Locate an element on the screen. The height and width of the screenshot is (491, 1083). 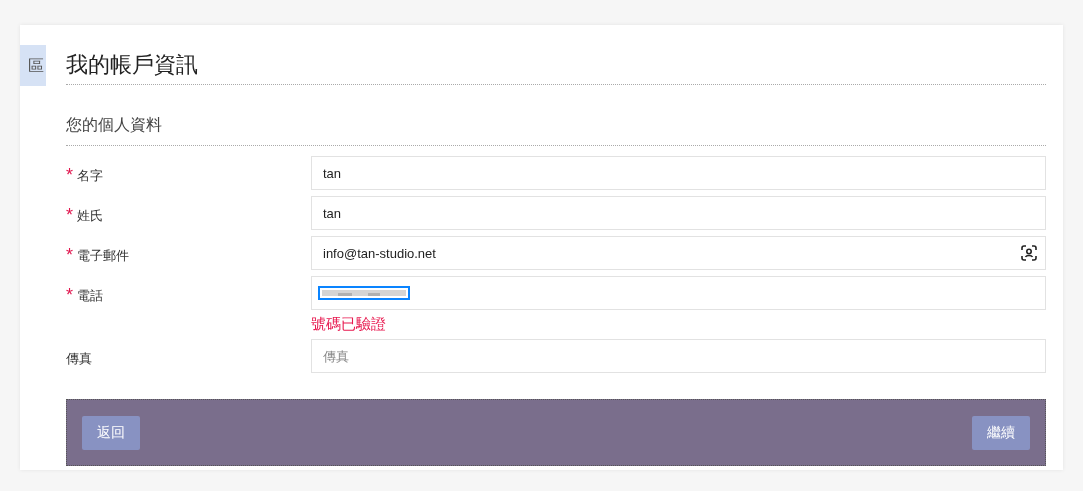
field-label: 傳真 is located at coordinates (79, 359).